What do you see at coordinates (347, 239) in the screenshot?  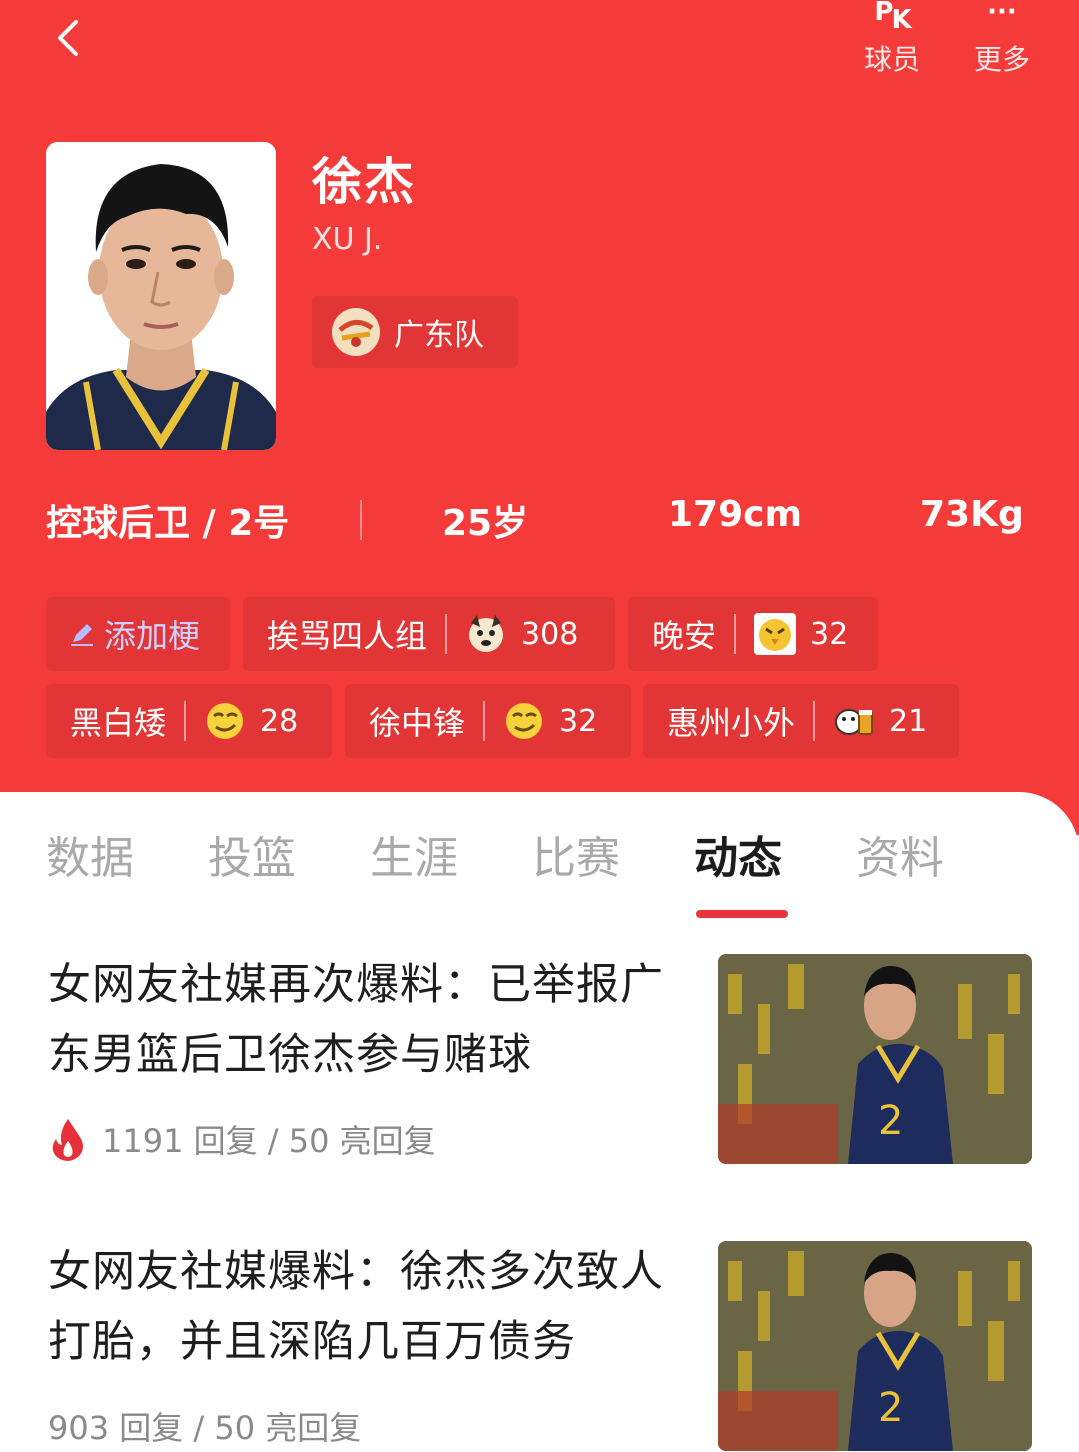 I see `player-english-name: XU J.` at bounding box center [347, 239].